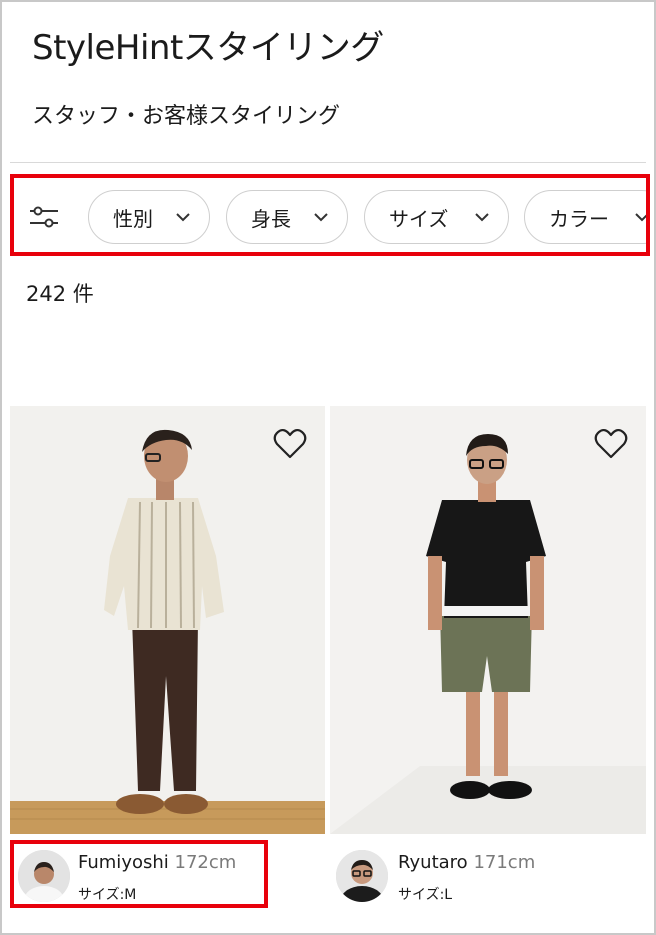 Image resolution: width=656 pixels, height=935 pixels. I want to click on poster-name-line: Ryutaro 171cm, so click(466, 862).